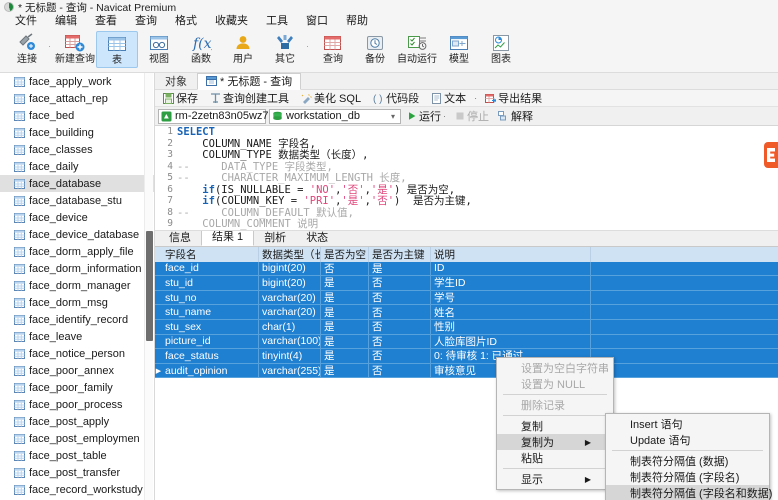  Describe the element at coordinates (290, 297) in the screenshot. I see `grid-cell: varchar(20)` at that location.